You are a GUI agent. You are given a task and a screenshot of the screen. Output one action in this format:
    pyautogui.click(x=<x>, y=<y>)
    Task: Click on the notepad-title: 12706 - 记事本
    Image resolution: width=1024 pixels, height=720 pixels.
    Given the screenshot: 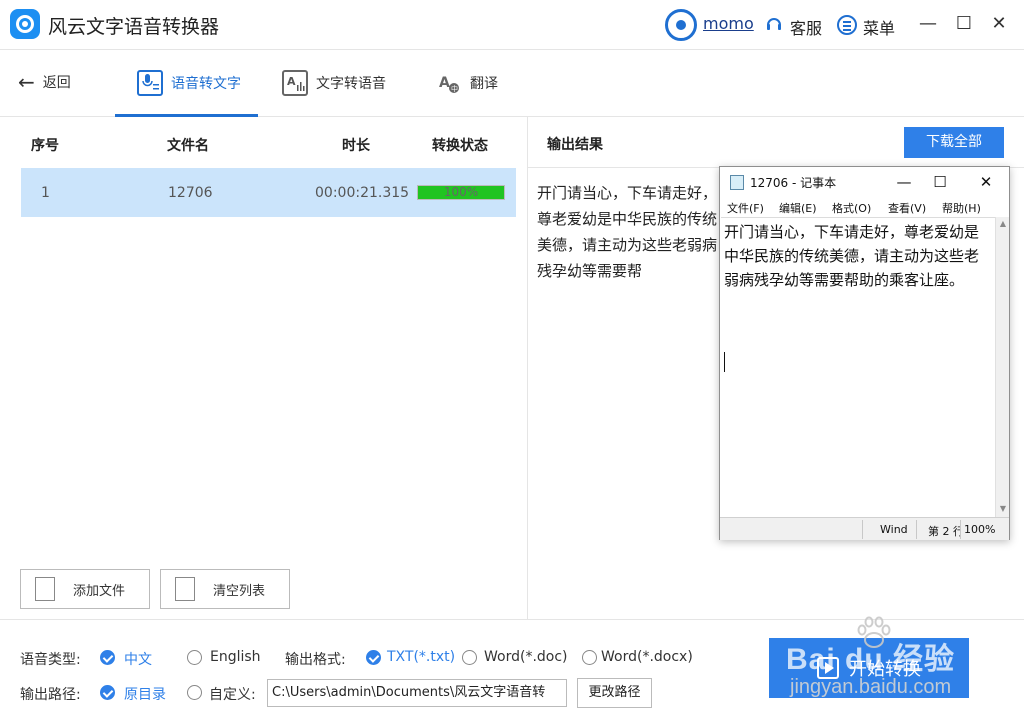 What is the action you would take?
    pyautogui.click(x=793, y=183)
    